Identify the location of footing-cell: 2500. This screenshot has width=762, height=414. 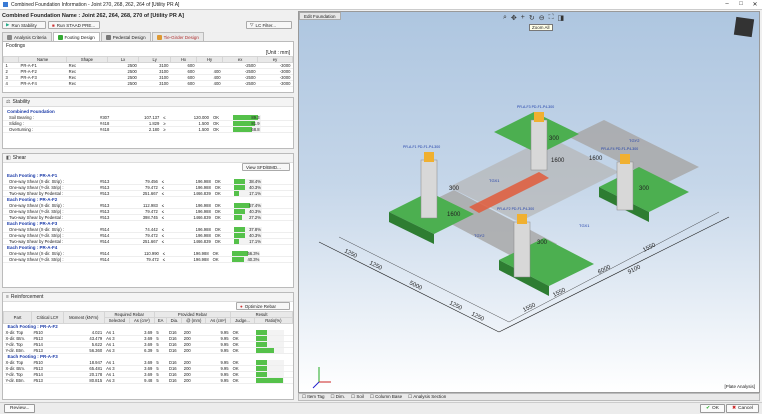
(123, 83).